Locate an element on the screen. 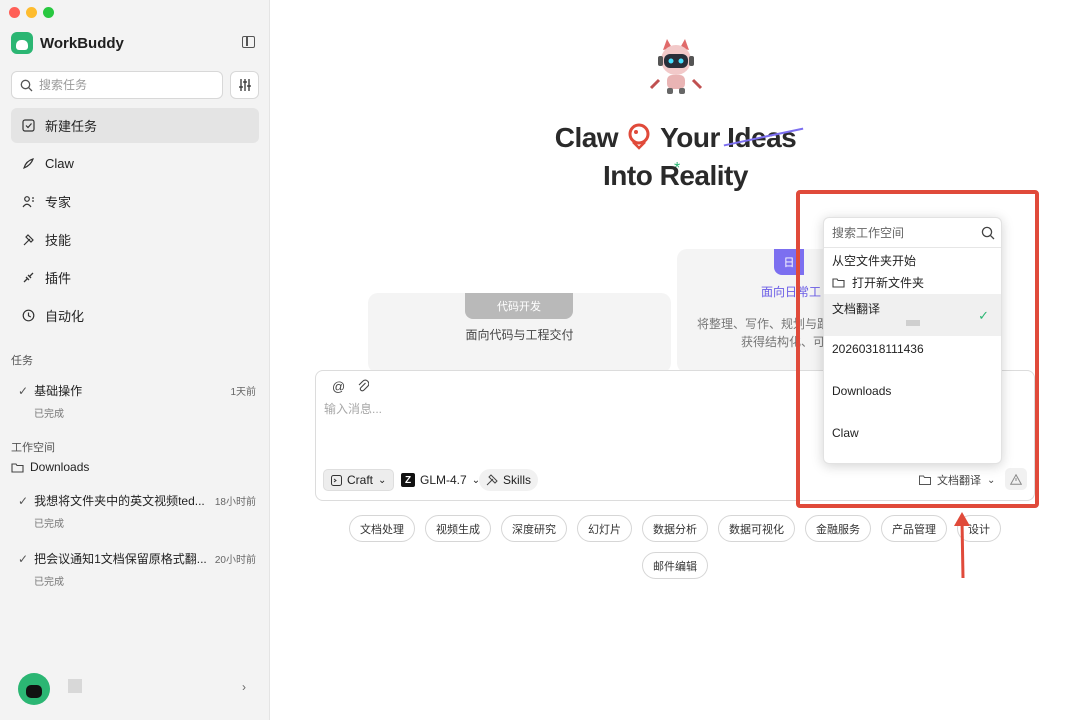 The image size is (1080, 720). skills-button: Skills is located at coordinates (509, 480).